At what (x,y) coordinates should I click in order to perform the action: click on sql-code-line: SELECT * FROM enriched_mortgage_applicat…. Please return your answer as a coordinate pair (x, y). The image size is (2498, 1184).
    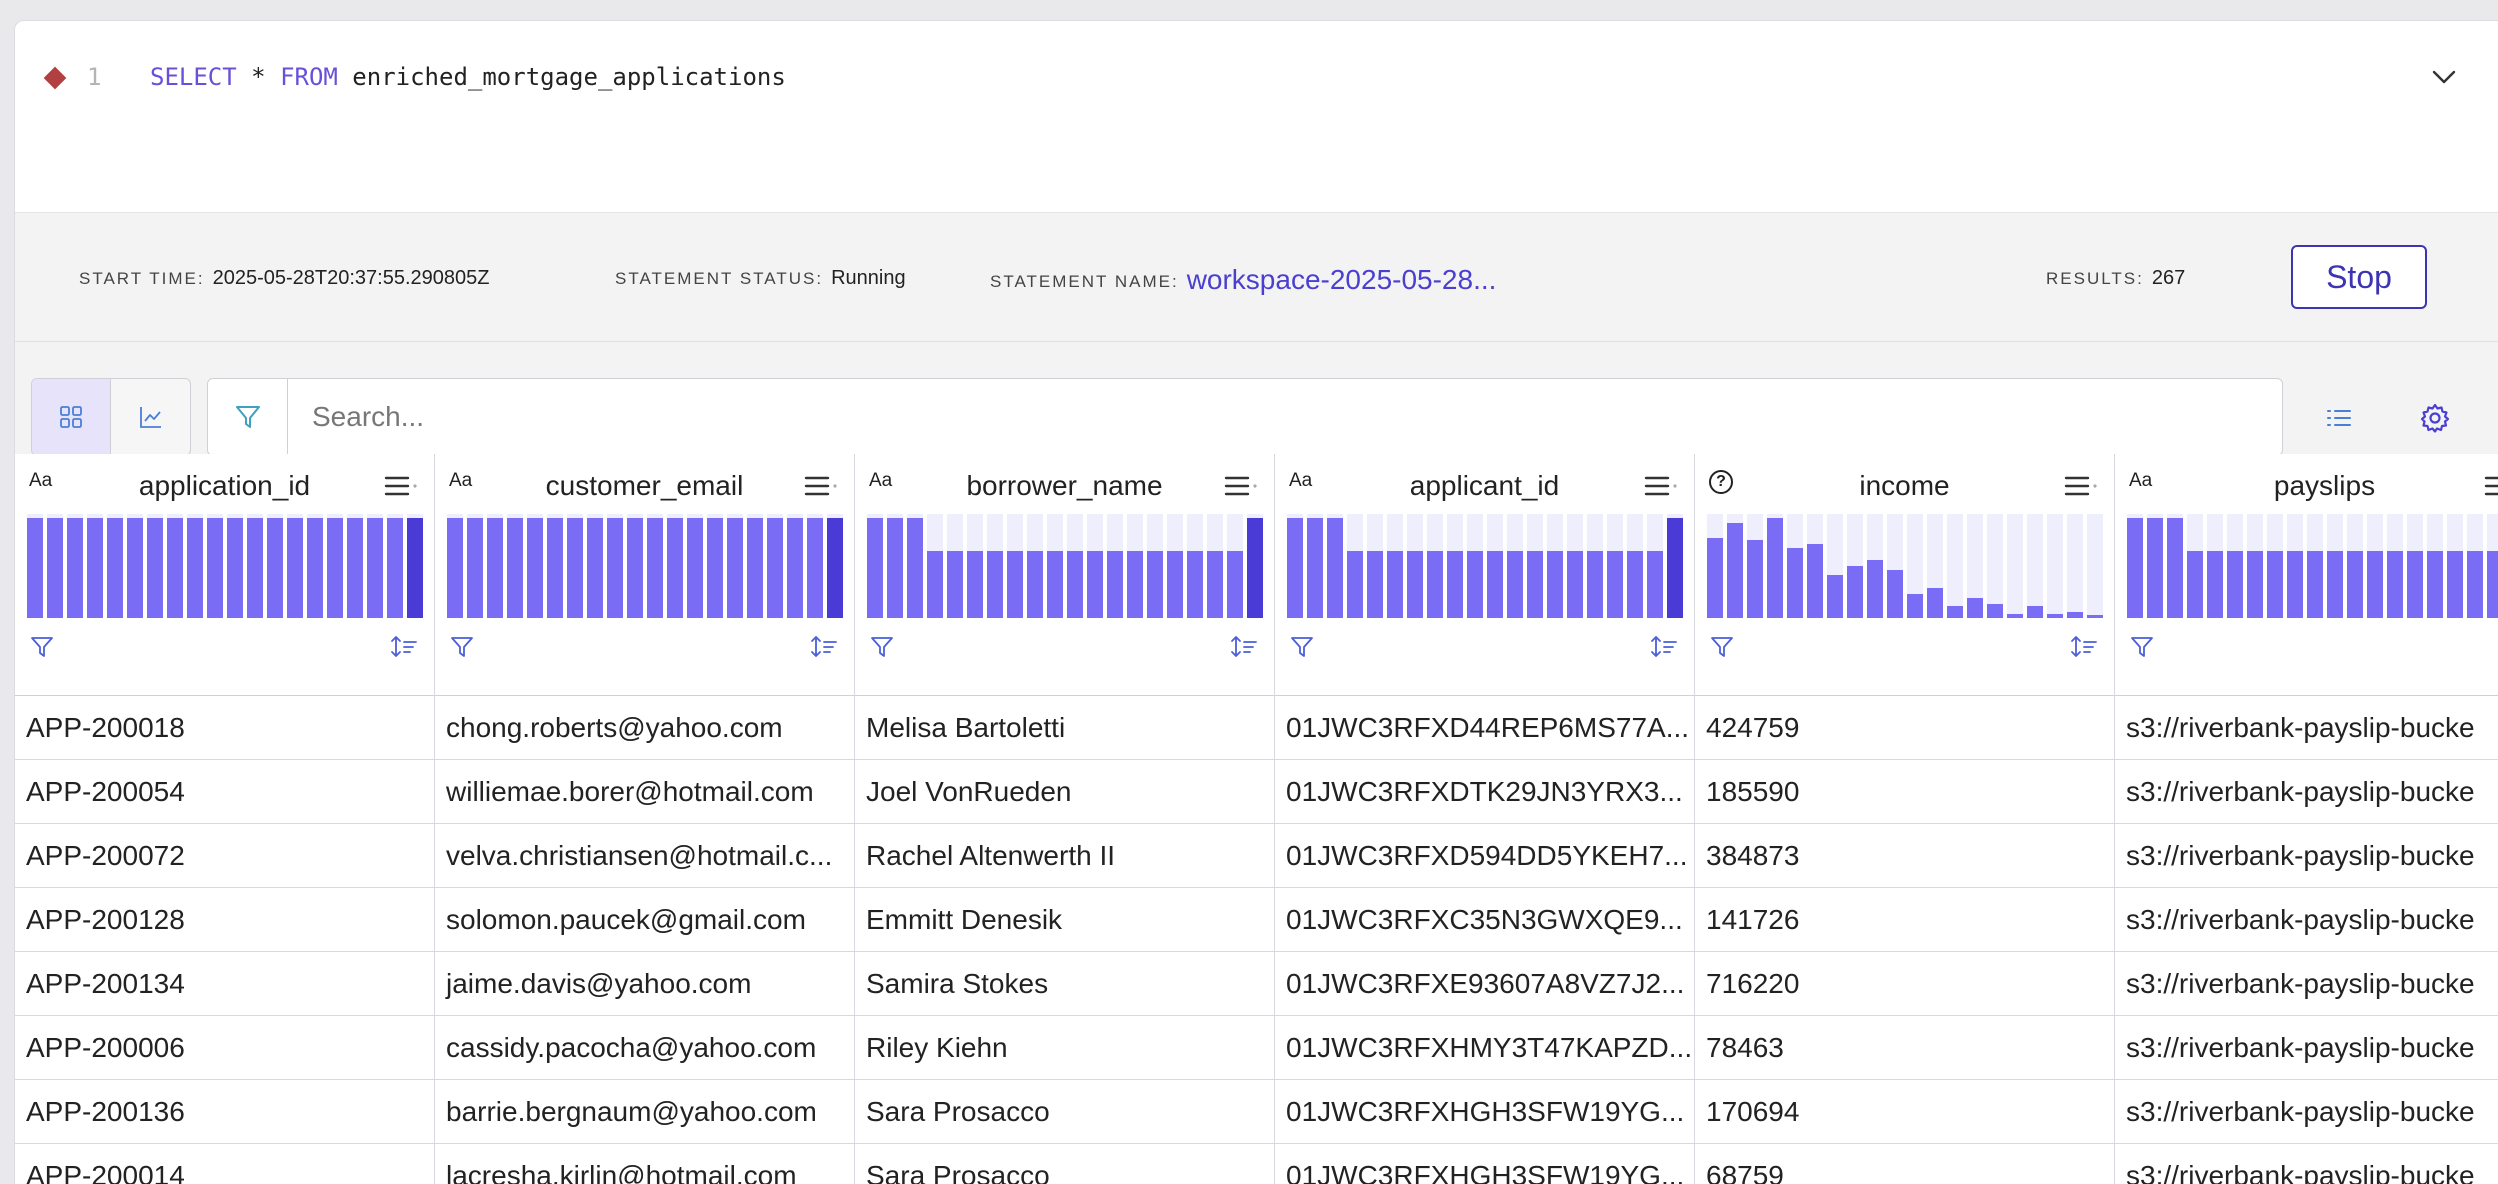
    Looking at the image, I should click on (468, 77).